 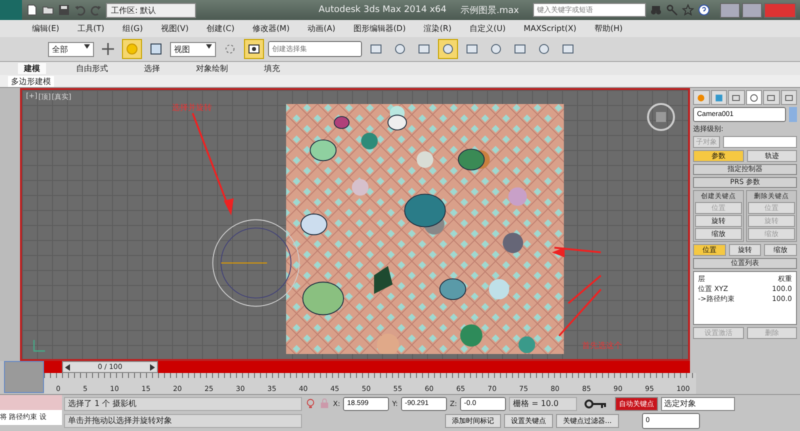 I want to click on menu-item: 渲染(R), so click(x=438, y=28).